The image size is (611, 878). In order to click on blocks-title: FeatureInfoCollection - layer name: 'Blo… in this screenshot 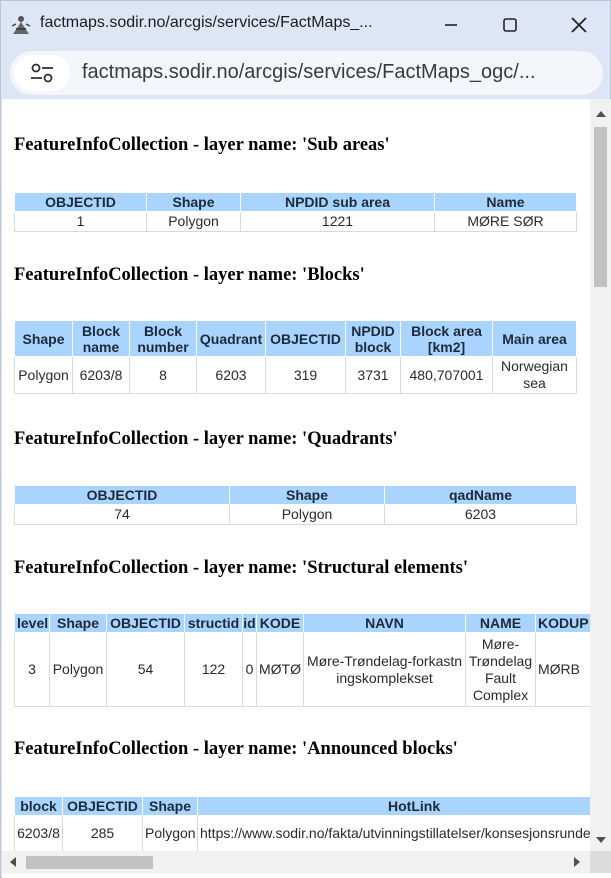, I will do `click(189, 275)`.